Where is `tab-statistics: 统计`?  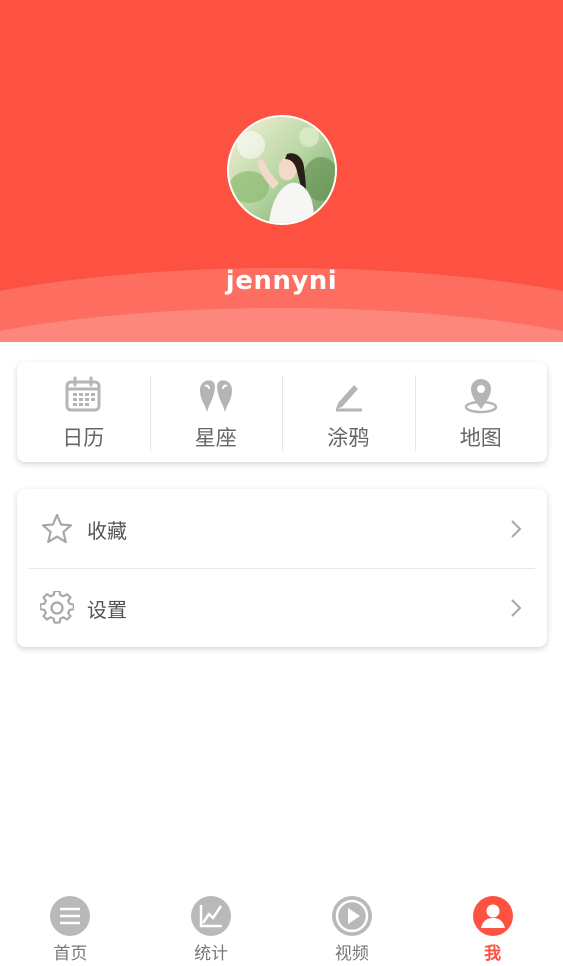 tab-statistics: 统计 is located at coordinates (211, 926).